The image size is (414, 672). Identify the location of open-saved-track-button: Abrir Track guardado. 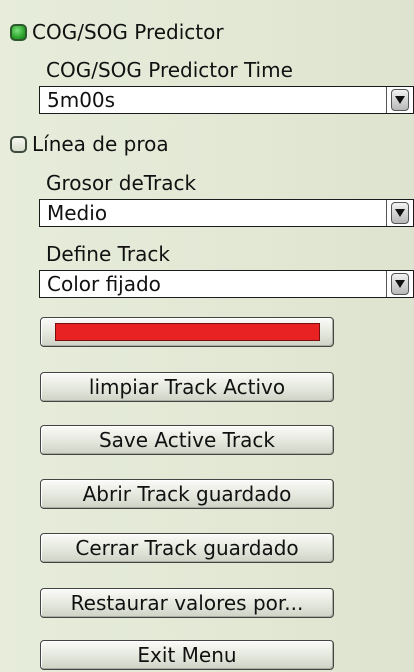
(187, 494).